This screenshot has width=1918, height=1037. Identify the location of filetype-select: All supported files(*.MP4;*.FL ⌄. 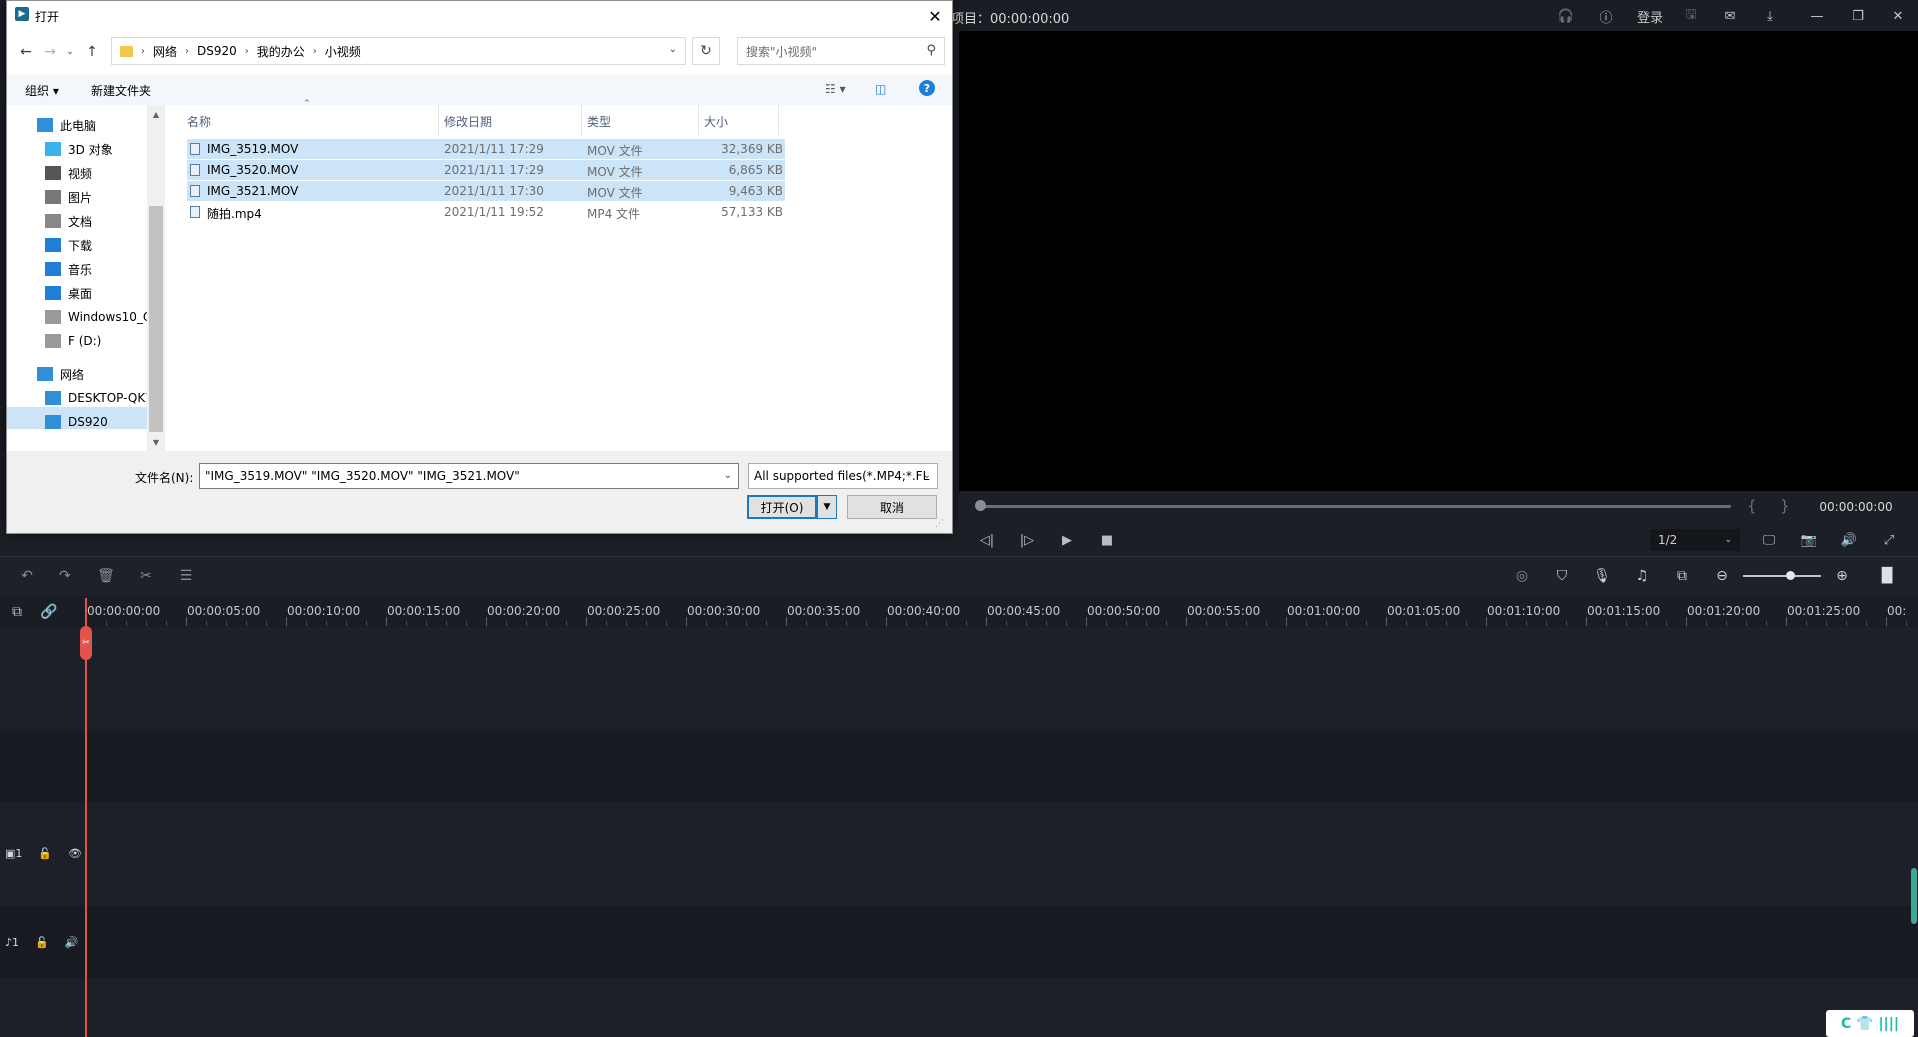
(843, 476).